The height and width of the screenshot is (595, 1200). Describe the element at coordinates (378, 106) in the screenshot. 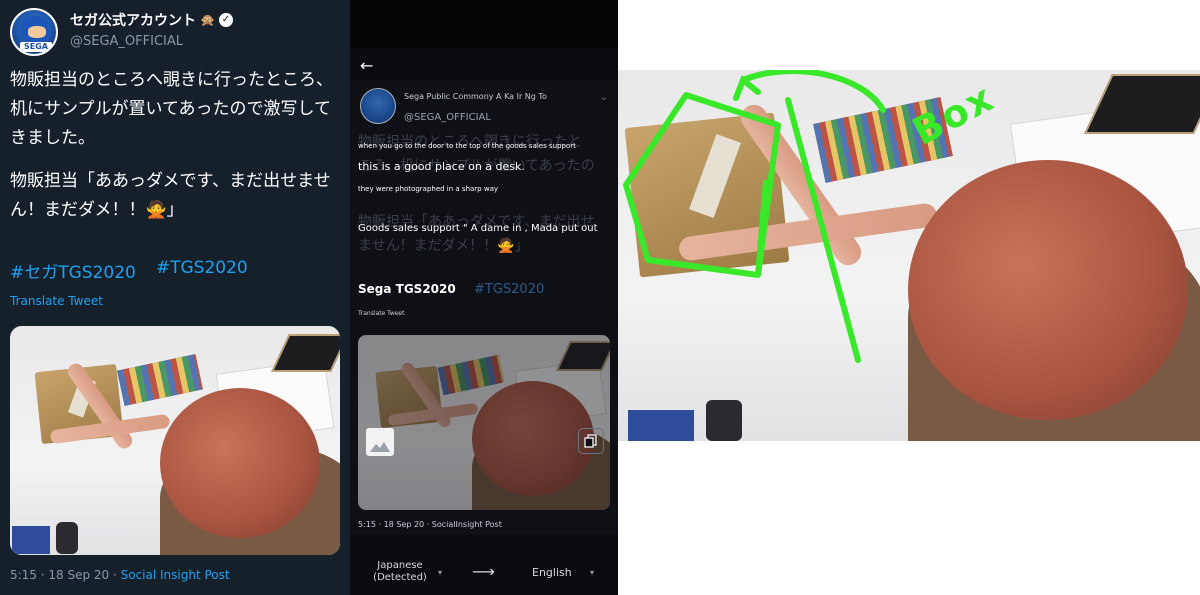

I see `avatar` at that location.